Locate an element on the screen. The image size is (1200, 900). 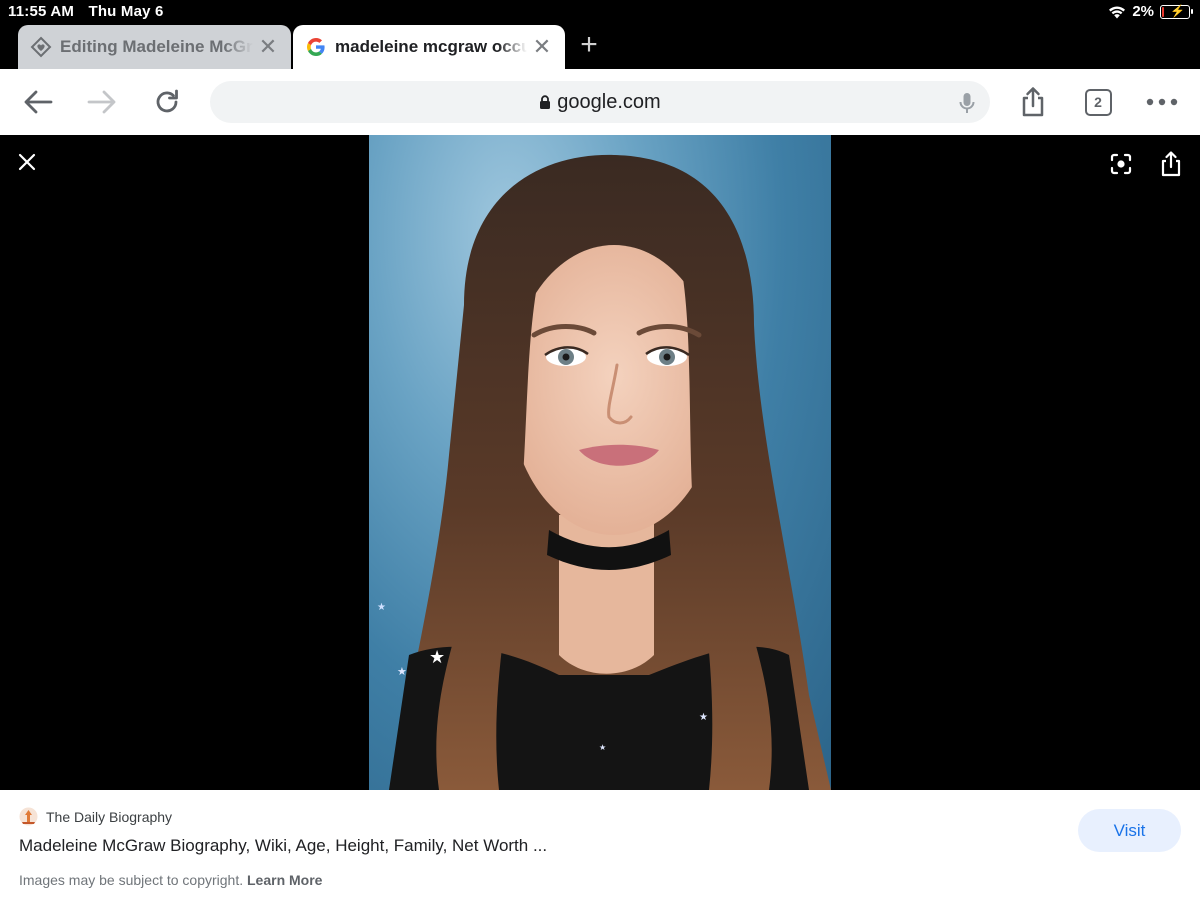
forward-arrow-icon is located at coordinates (101, 102).